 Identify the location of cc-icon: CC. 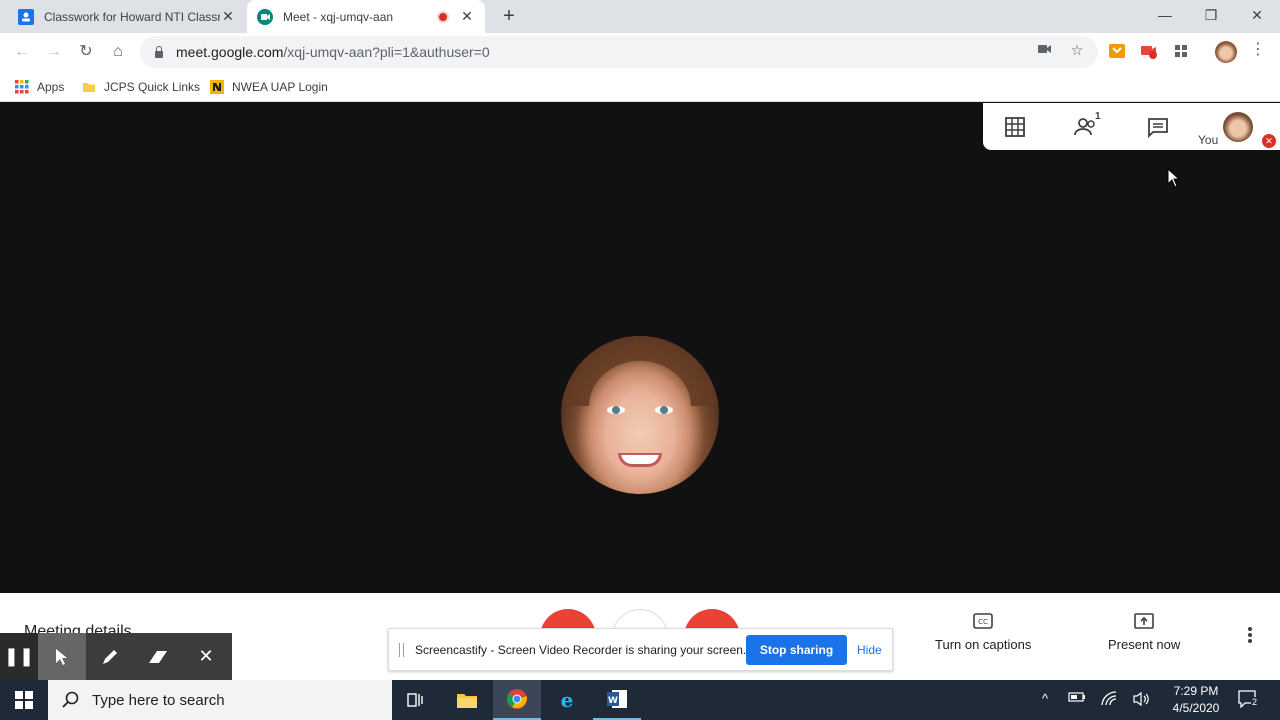
(983, 621).